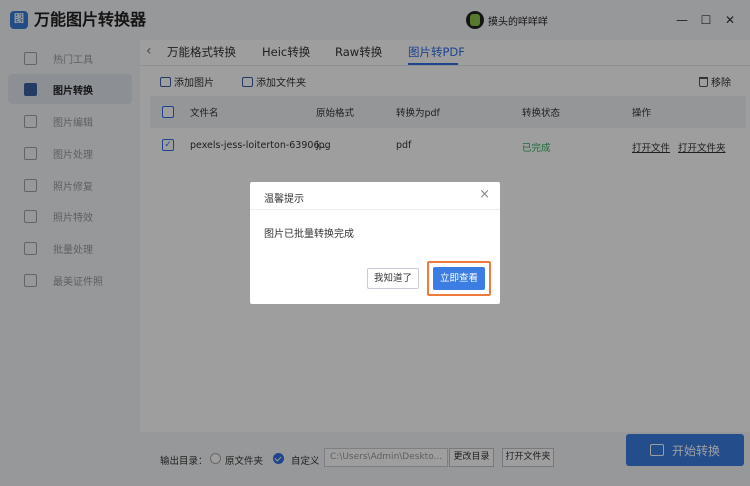  What do you see at coordinates (459, 278) in the screenshot?
I see `view-now-button: 立即查看` at bounding box center [459, 278].